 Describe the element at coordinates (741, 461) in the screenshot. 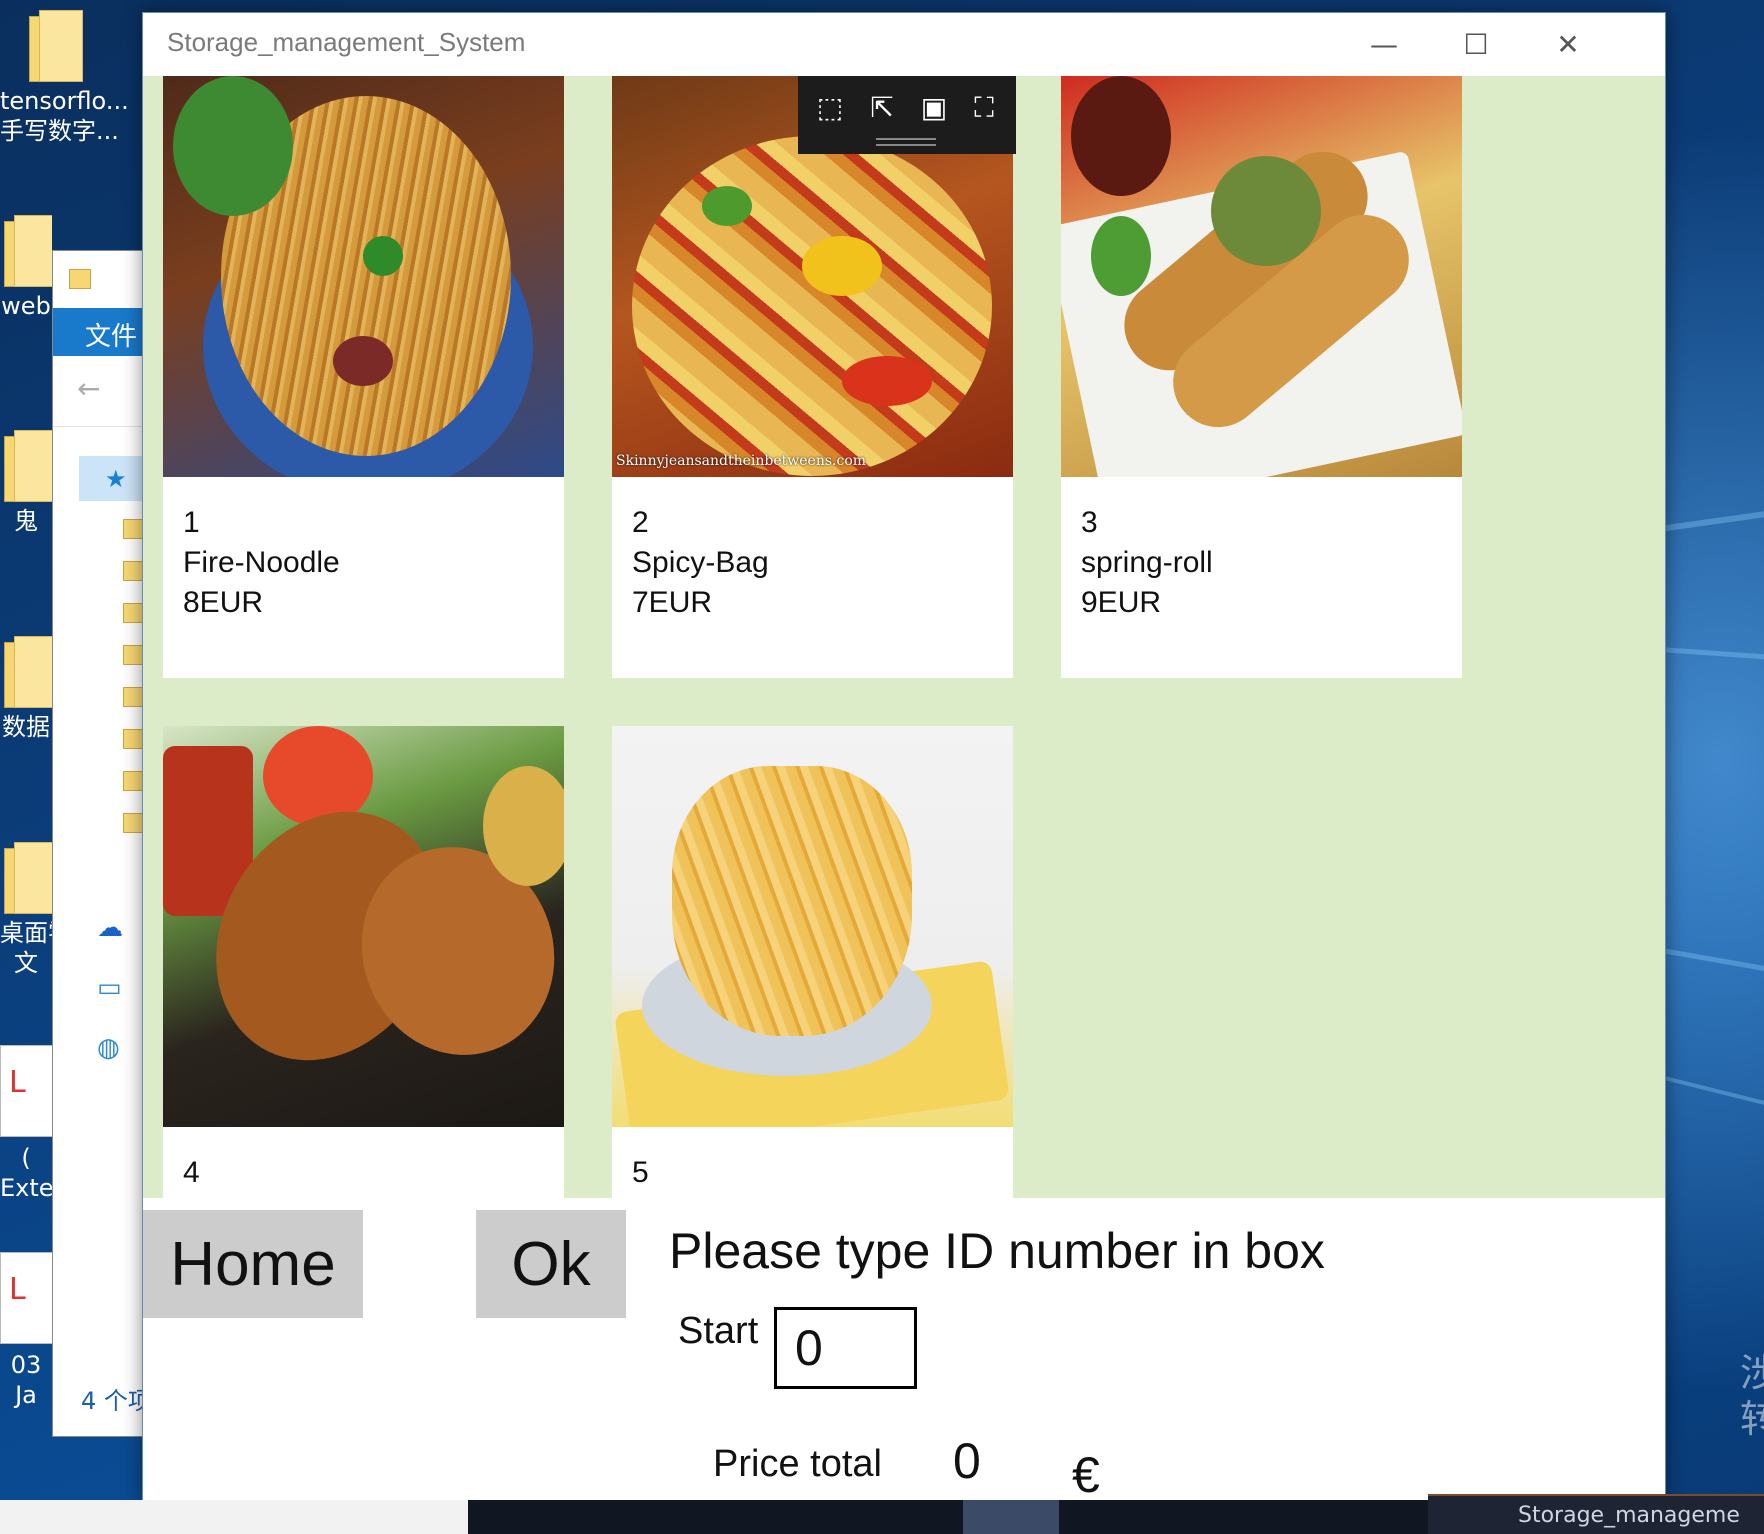

I see `photo-watermark: Skinnyjeansandtheinbetweens.com` at that location.